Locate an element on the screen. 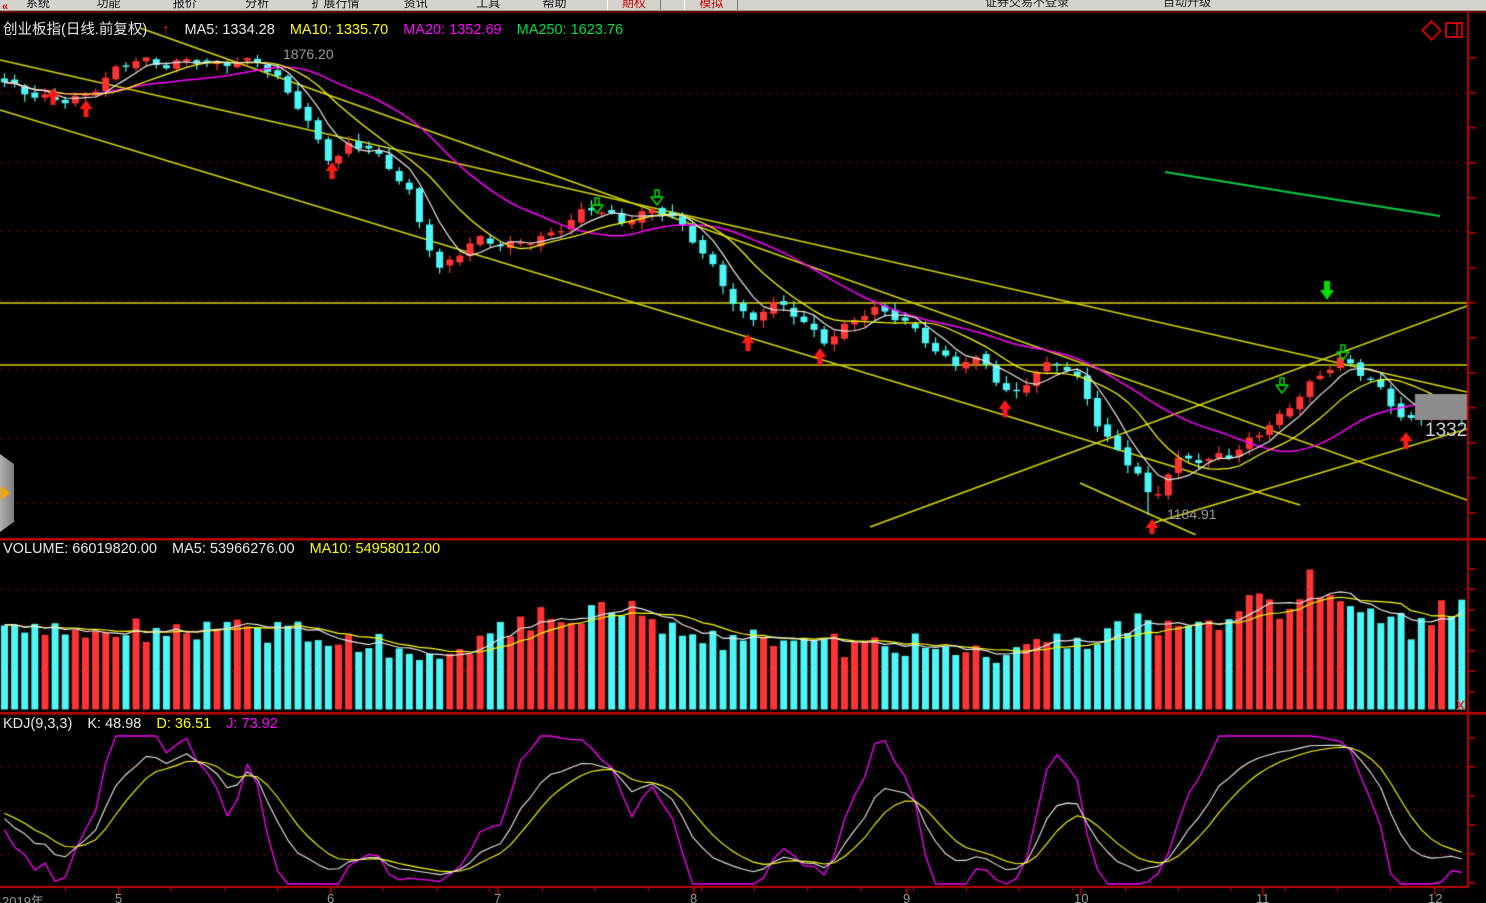 The image size is (1486, 903). axis-month-label: 9 is located at coordinates (907, 897).